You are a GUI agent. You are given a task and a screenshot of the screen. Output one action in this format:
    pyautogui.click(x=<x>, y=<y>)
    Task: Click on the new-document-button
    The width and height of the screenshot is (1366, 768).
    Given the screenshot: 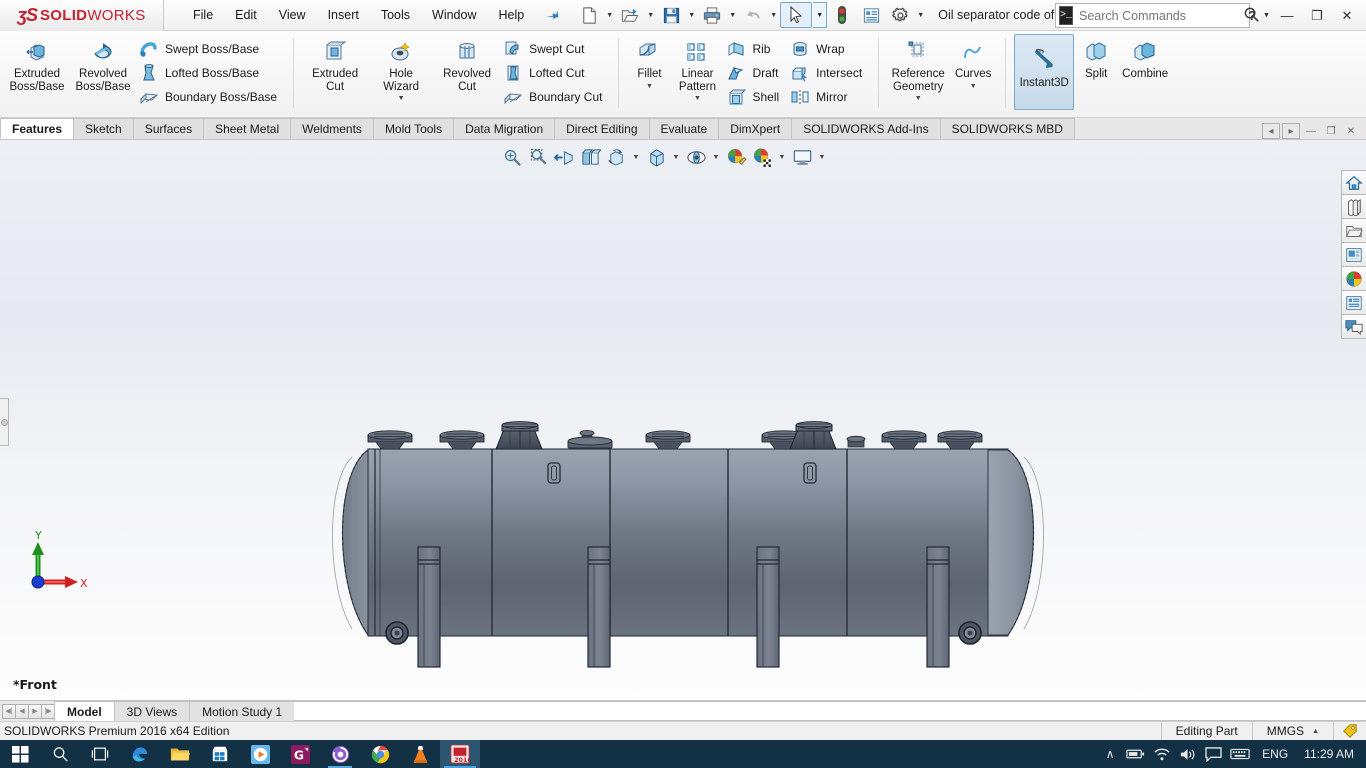 What is the action you would take?
    pyautogui.click(x=589, y=15)
    